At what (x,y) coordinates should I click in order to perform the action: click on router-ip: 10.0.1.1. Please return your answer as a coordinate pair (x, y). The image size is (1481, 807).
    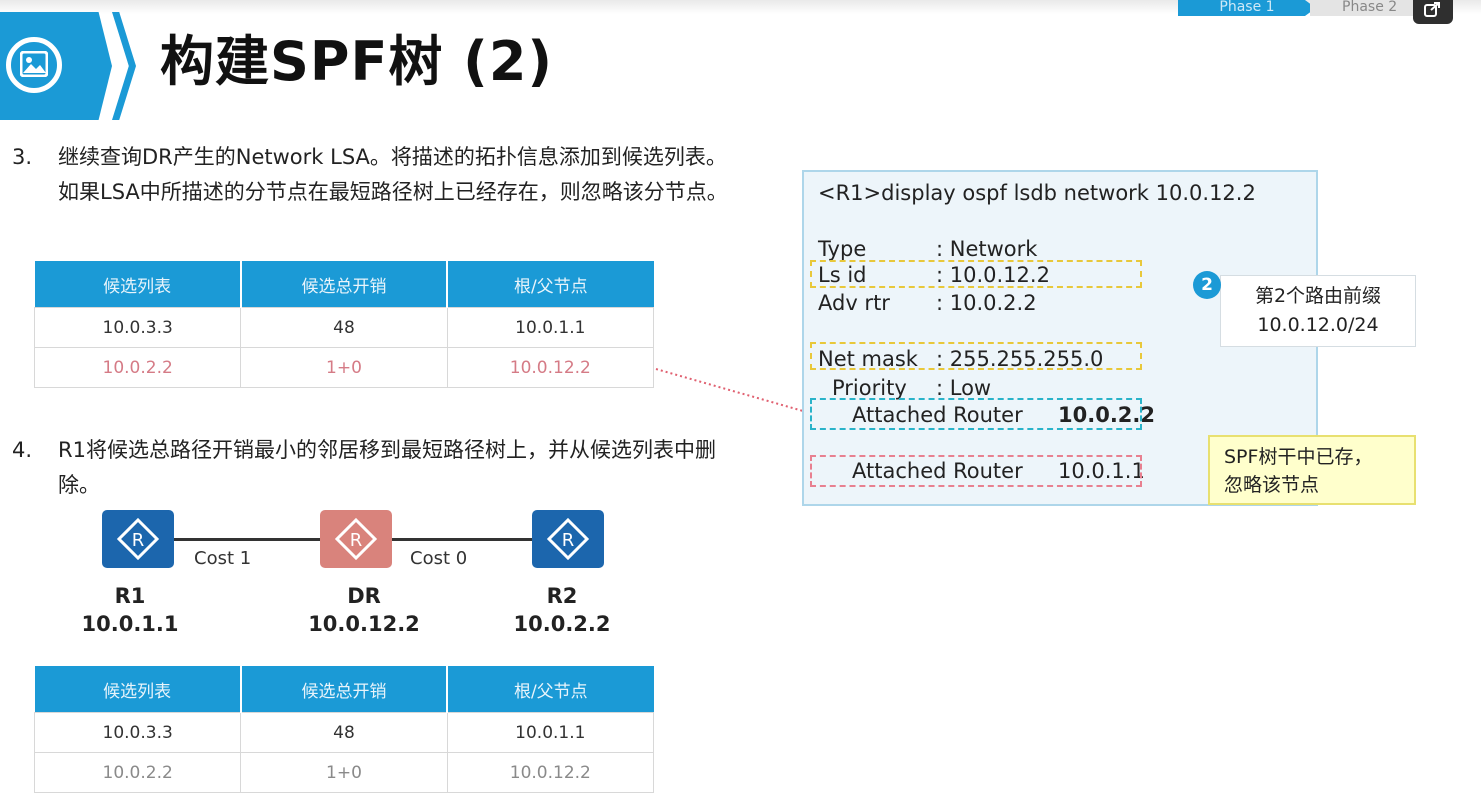
    Looking at the image, I should click on (130, 624).